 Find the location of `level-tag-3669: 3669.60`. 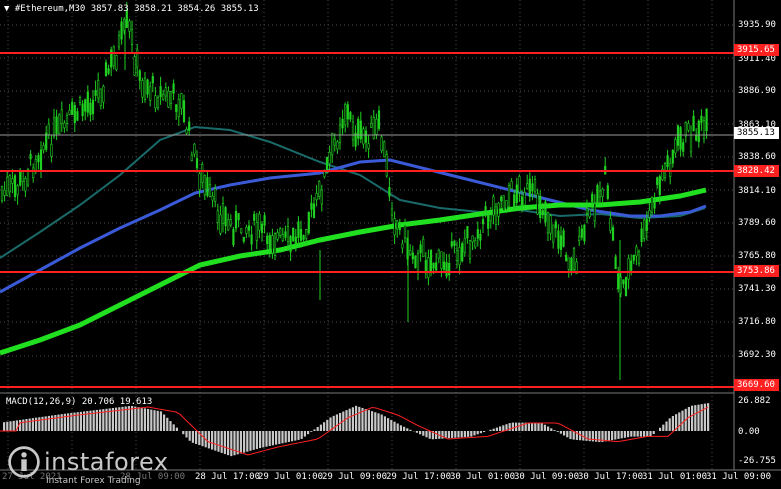

level-tag-3669: 3669.60 is located at coordinates (756, 385).